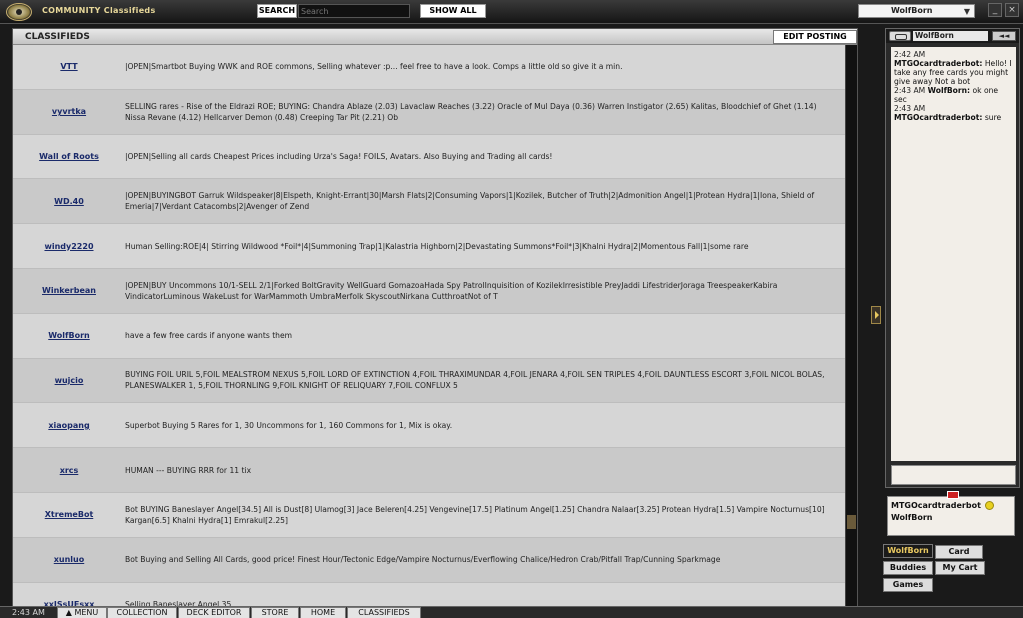  Describe the element at coordinates (69, 201) in the screenshot. I see `row-user-link: WD.40` at that location.